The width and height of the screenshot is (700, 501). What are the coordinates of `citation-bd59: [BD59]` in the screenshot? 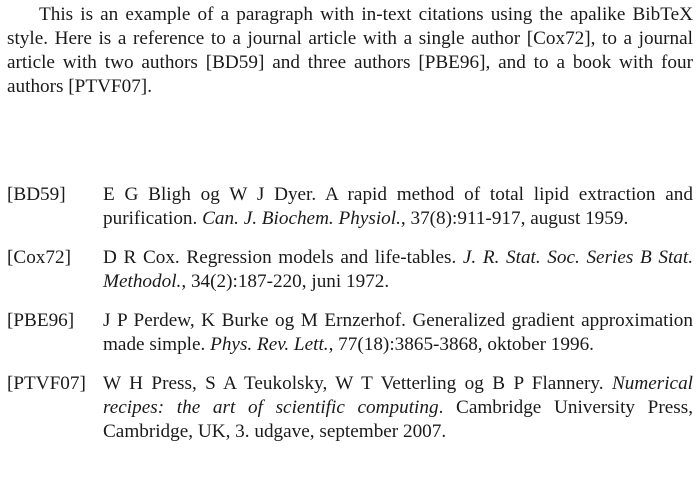 It's located at (235, 62).